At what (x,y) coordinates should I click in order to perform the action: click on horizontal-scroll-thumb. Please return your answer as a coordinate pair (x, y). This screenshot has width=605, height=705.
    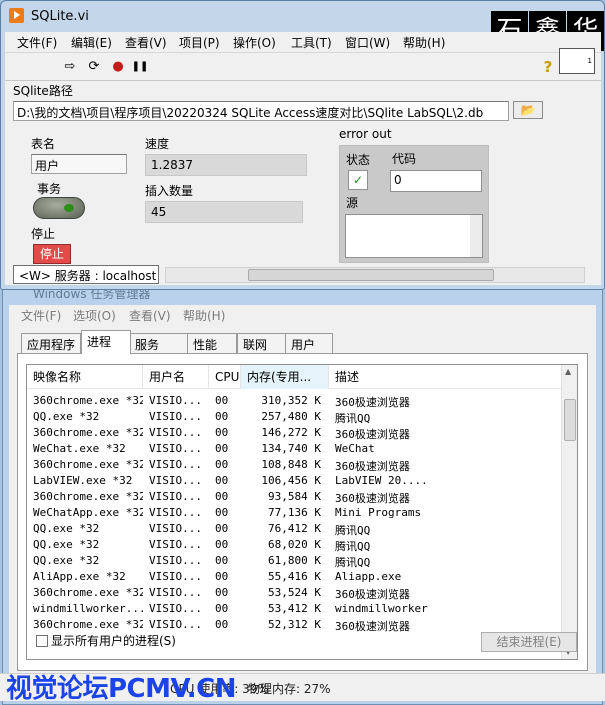
    Looking at the image, I should click on (371, 275).